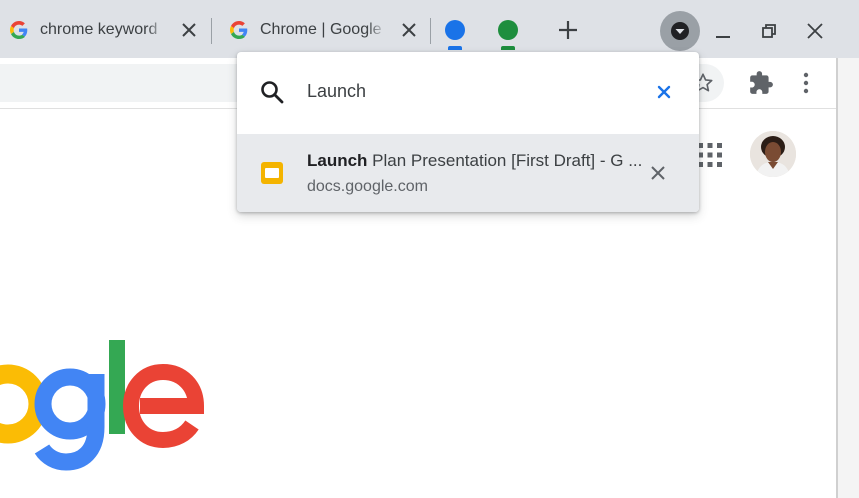 Image resolution: width=859 pixels, height=498 pixels. What do you see at coordinates (336, 91) in the screenshot?
I see `tab-search-input: Launch` at bounding box center [336, 91].